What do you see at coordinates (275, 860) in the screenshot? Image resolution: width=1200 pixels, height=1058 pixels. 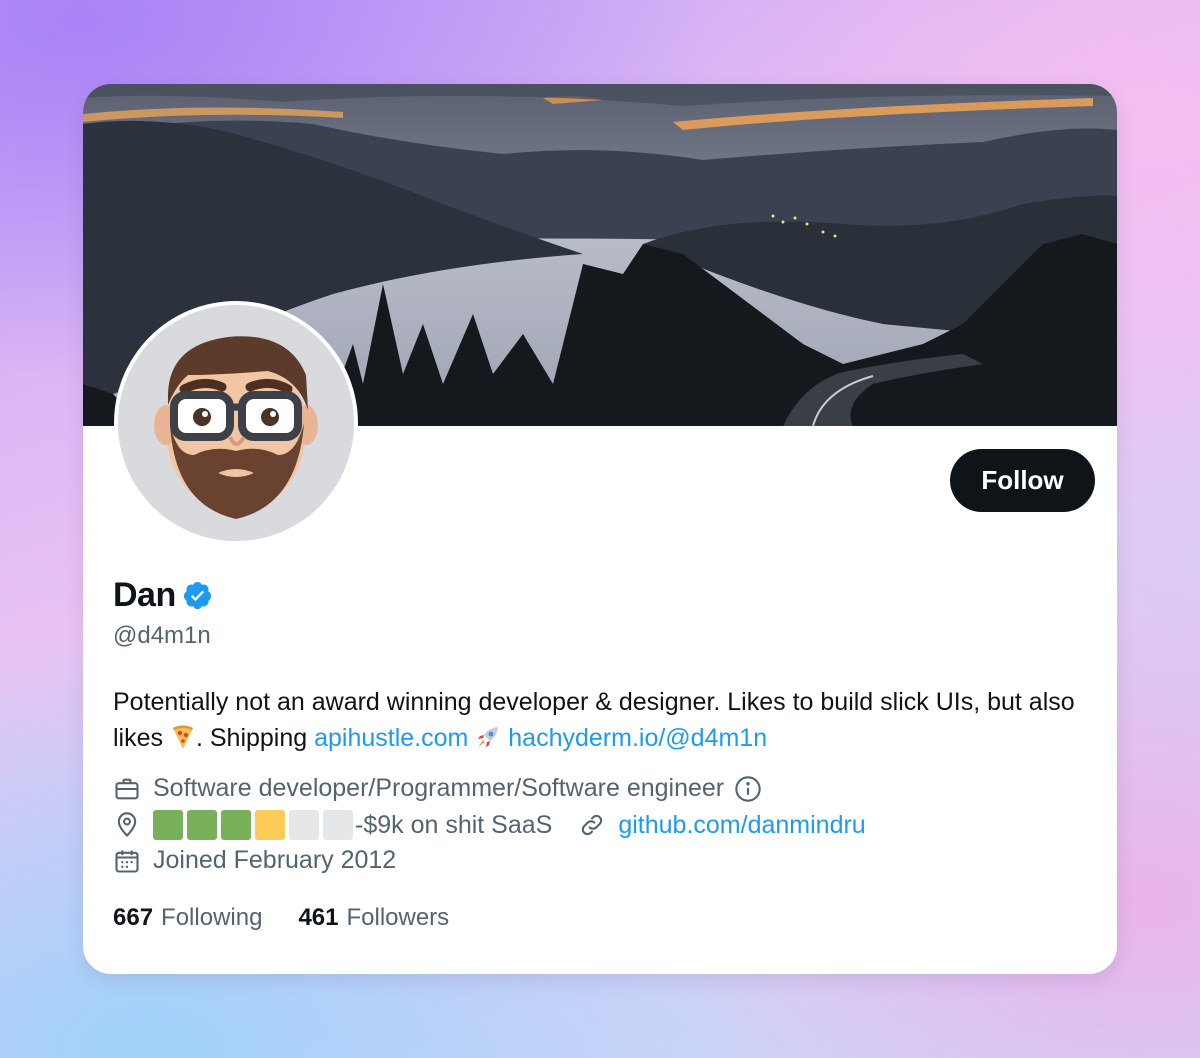 I see `joined-date: Joined February 2012` at bounding box center [275, 860].